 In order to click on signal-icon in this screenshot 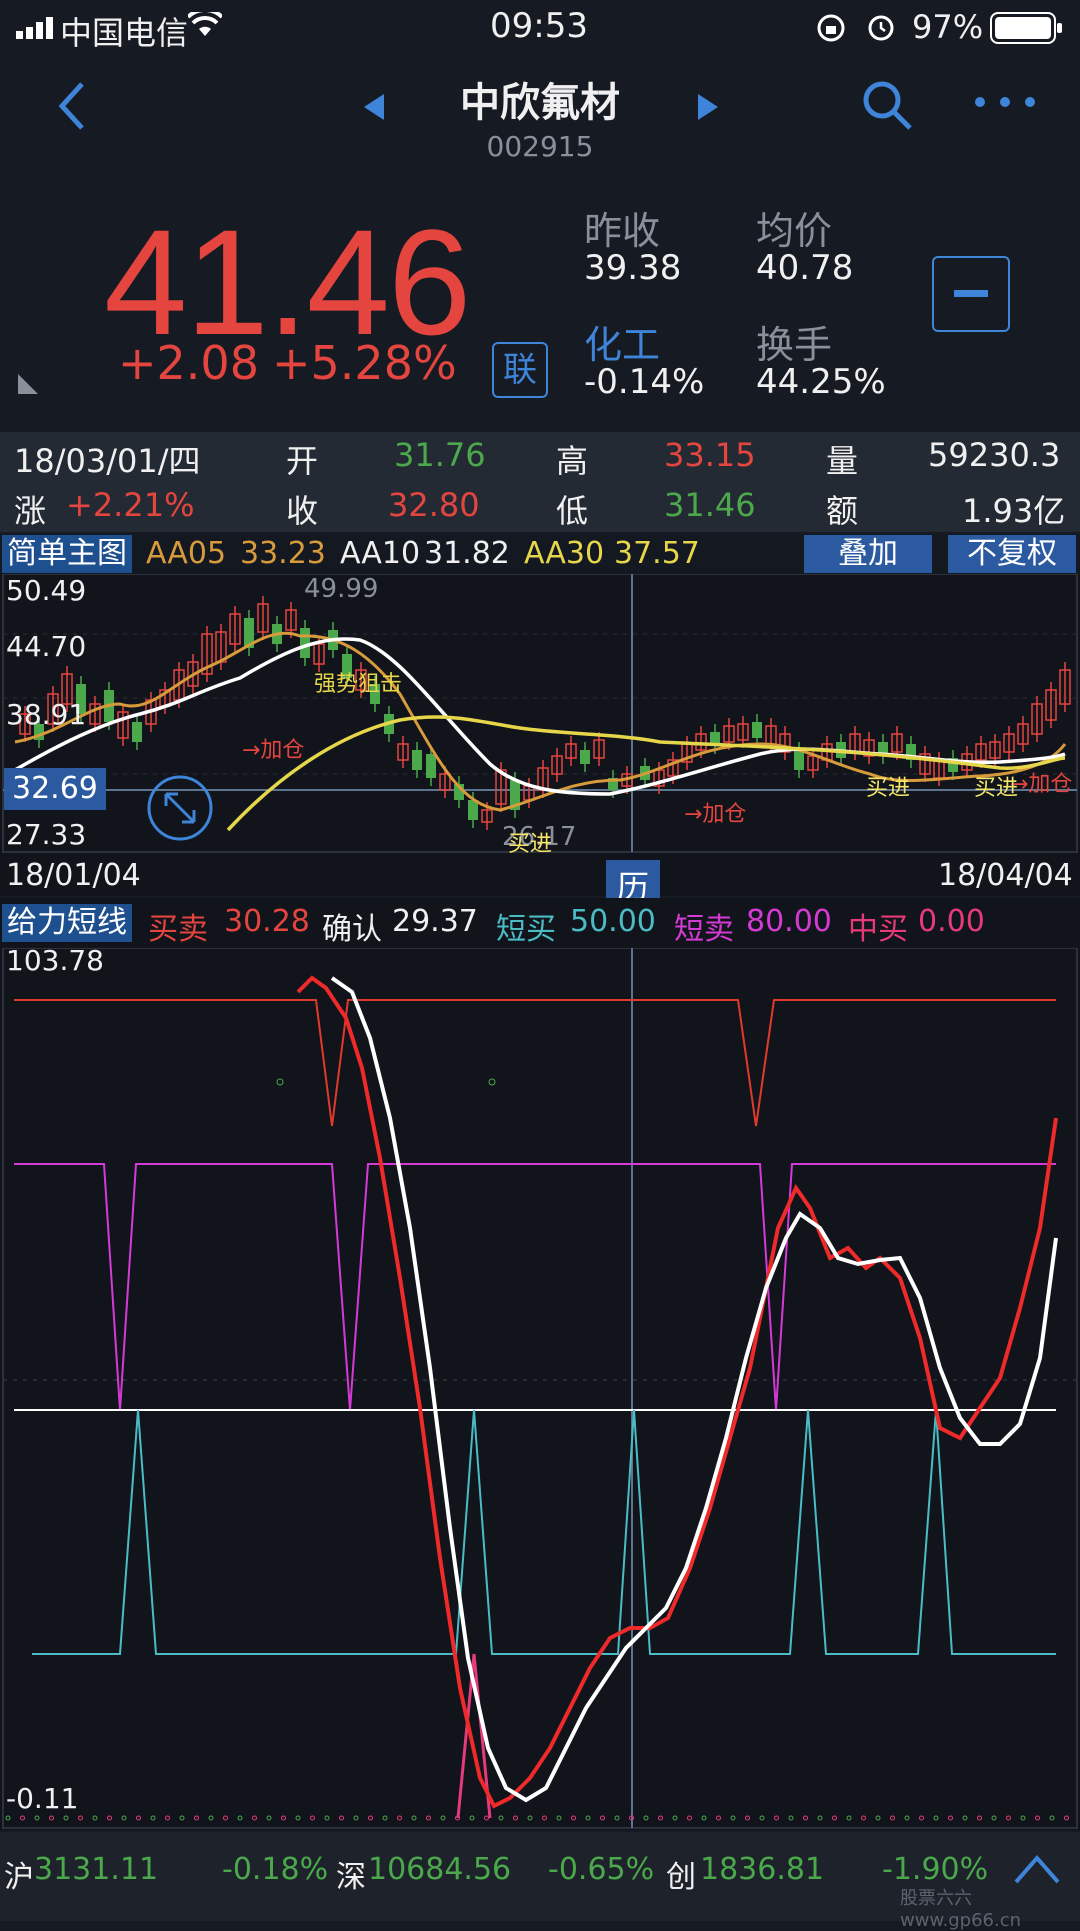, I will do `click(36, 30)`.